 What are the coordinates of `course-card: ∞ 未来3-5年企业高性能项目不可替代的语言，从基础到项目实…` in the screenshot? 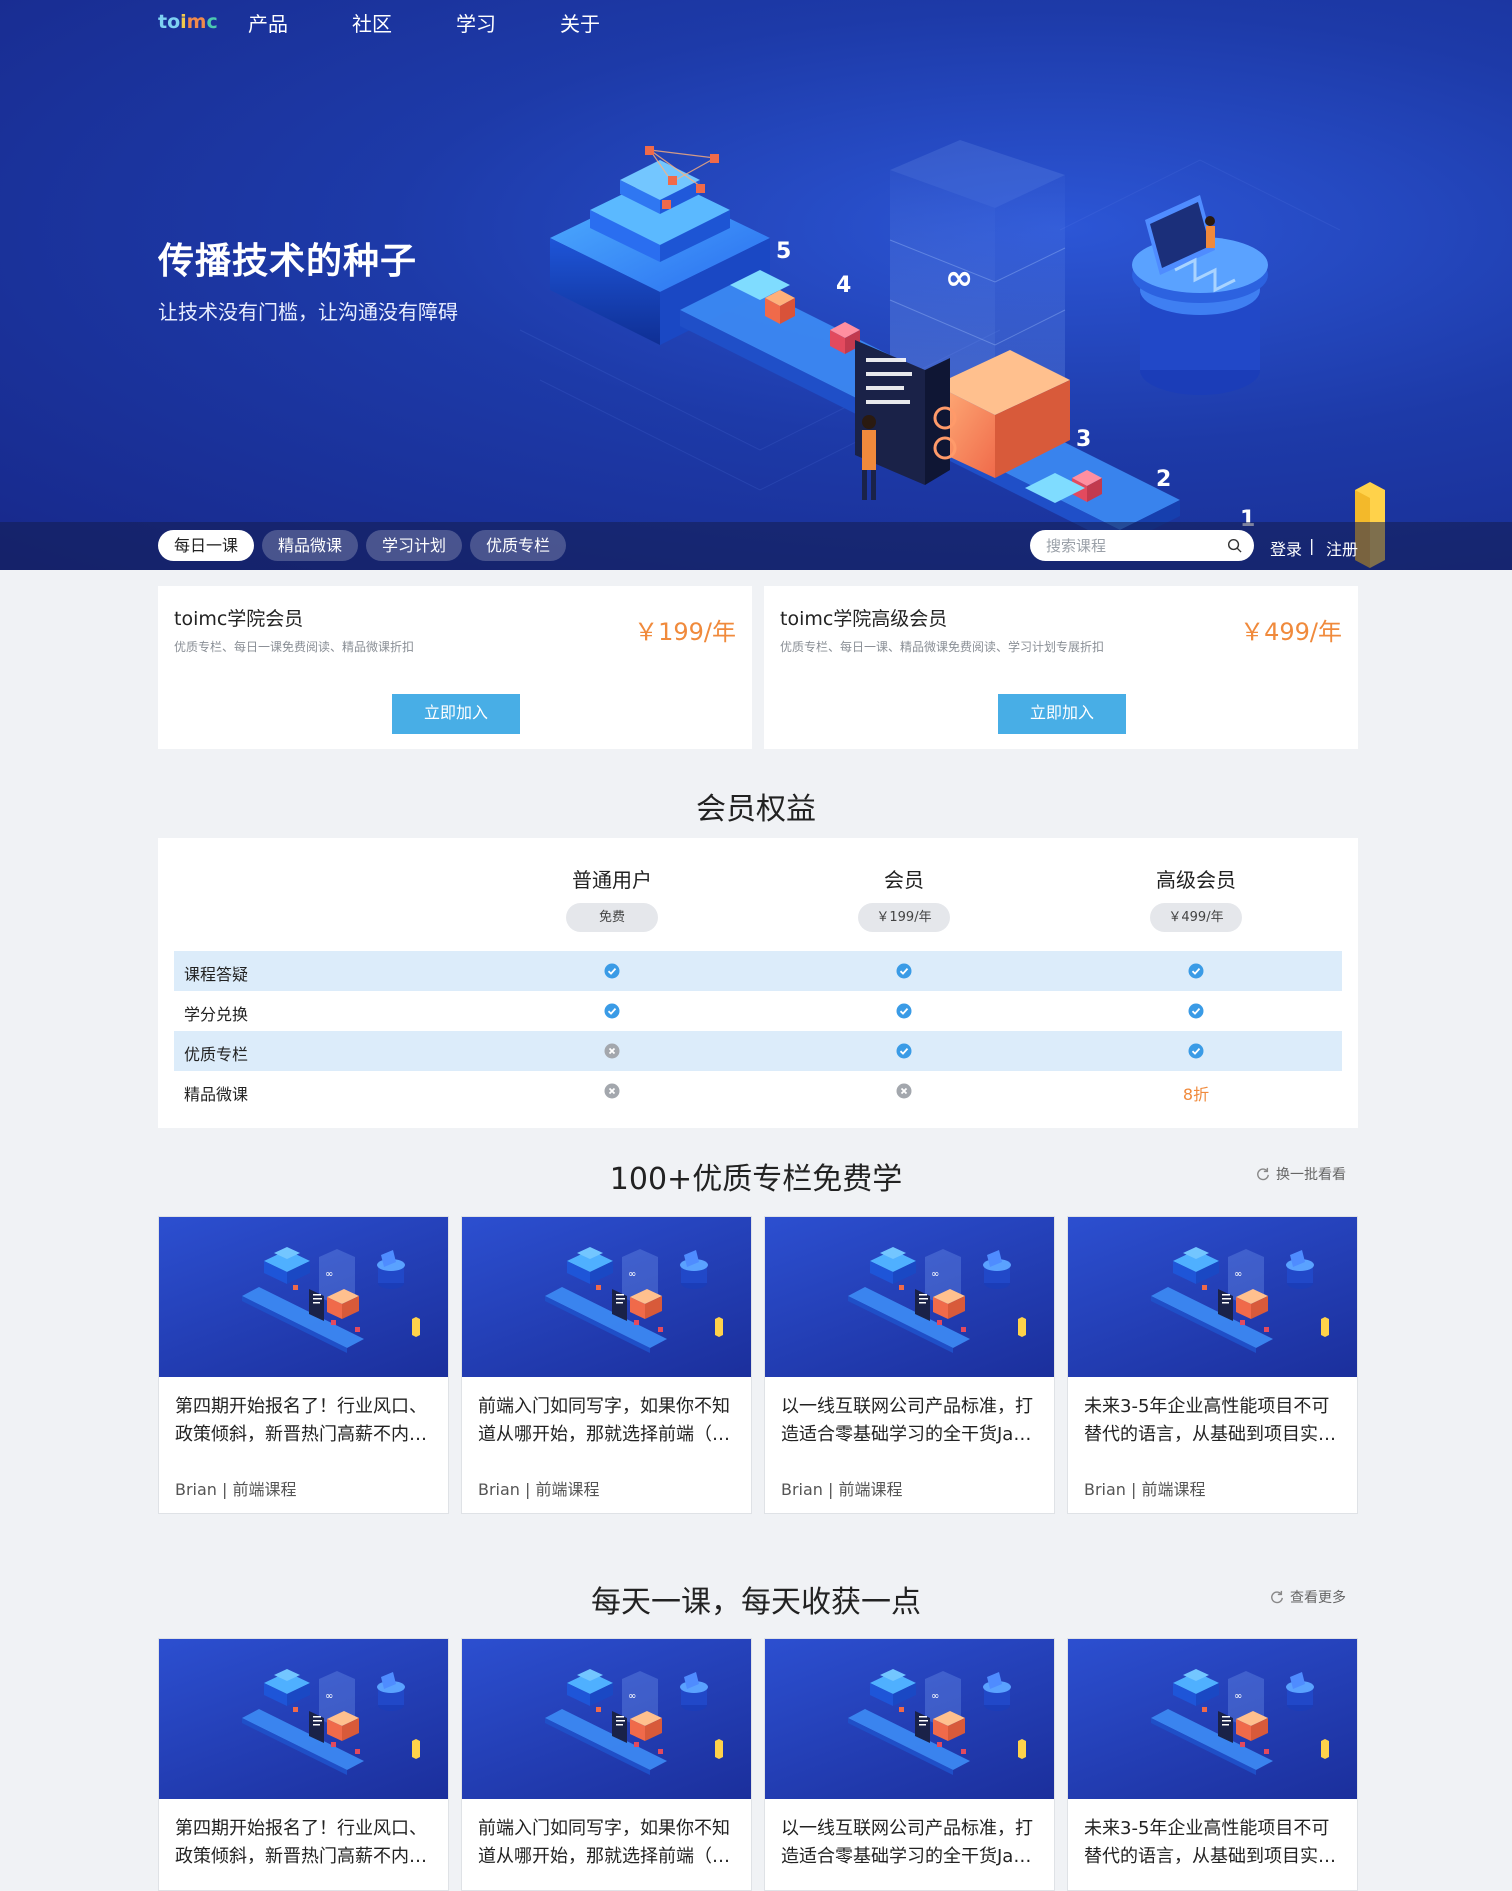 It's located at (1212, 1764).